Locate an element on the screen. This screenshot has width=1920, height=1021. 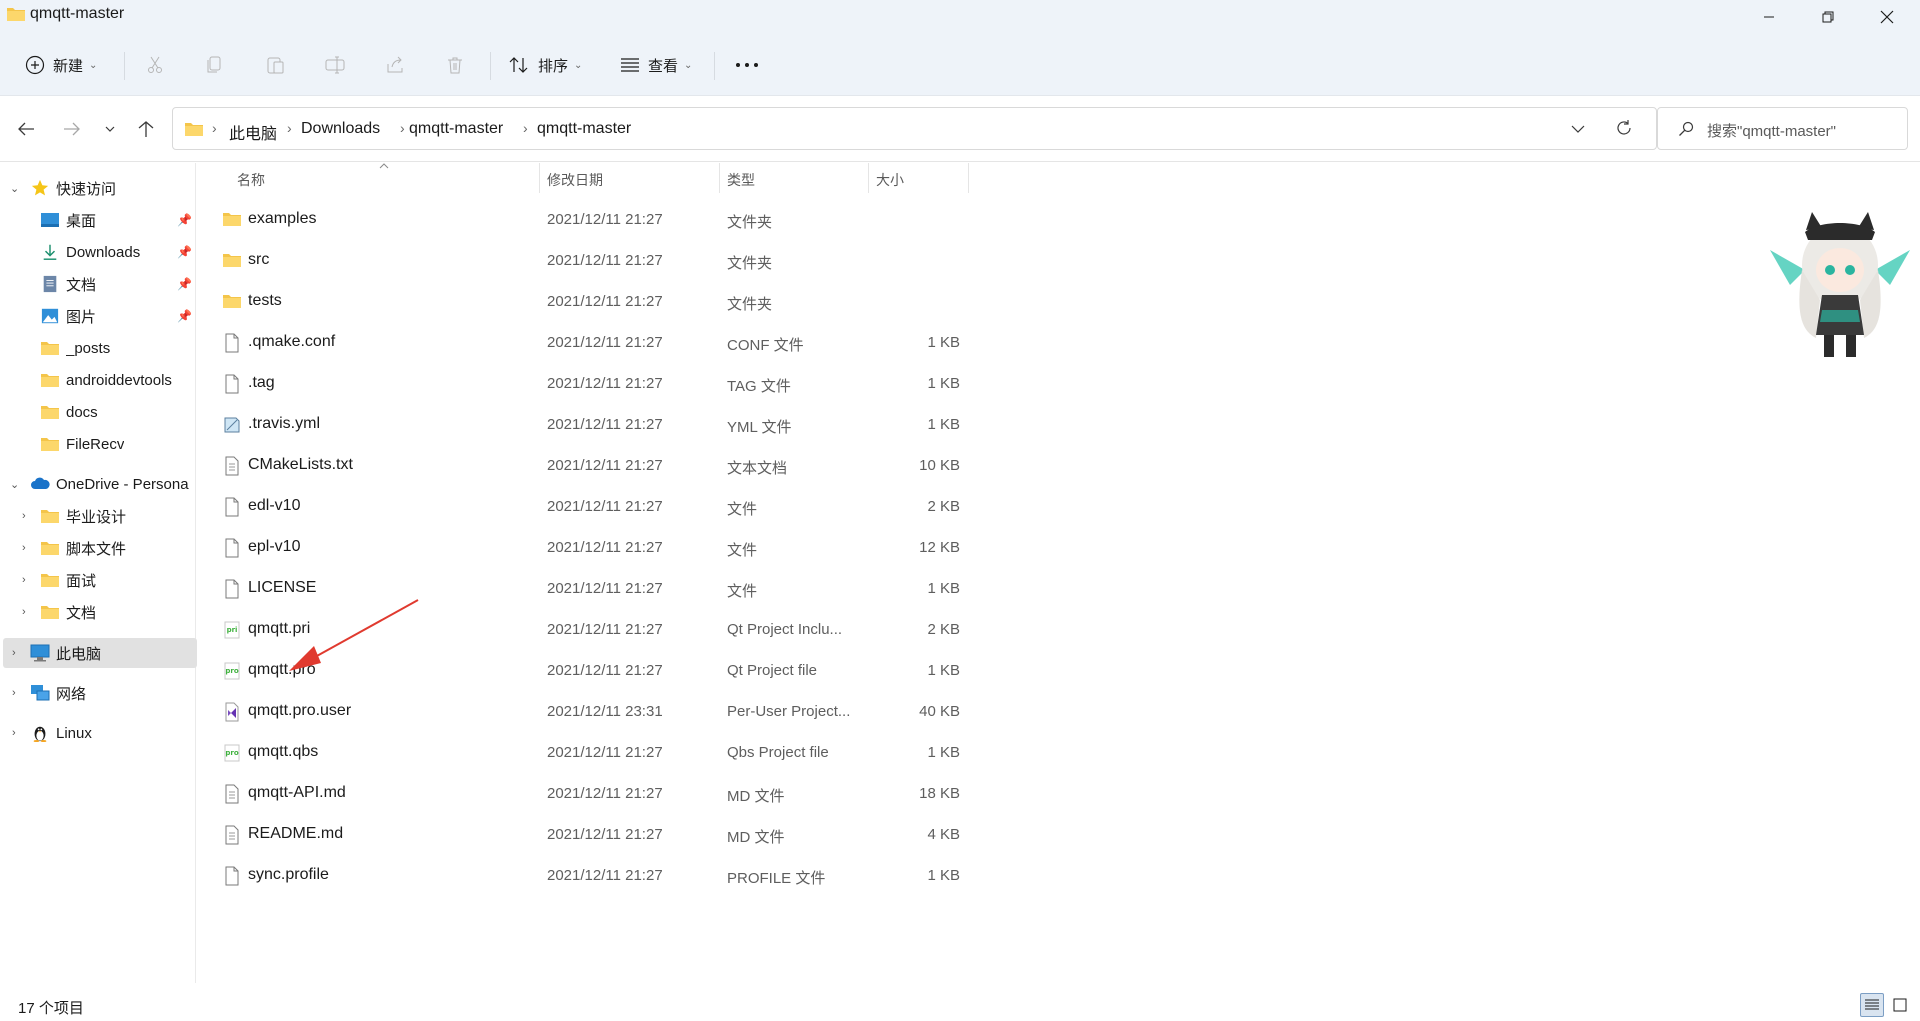
qt-pro-icon: pro is located at coordinates (232, 753).